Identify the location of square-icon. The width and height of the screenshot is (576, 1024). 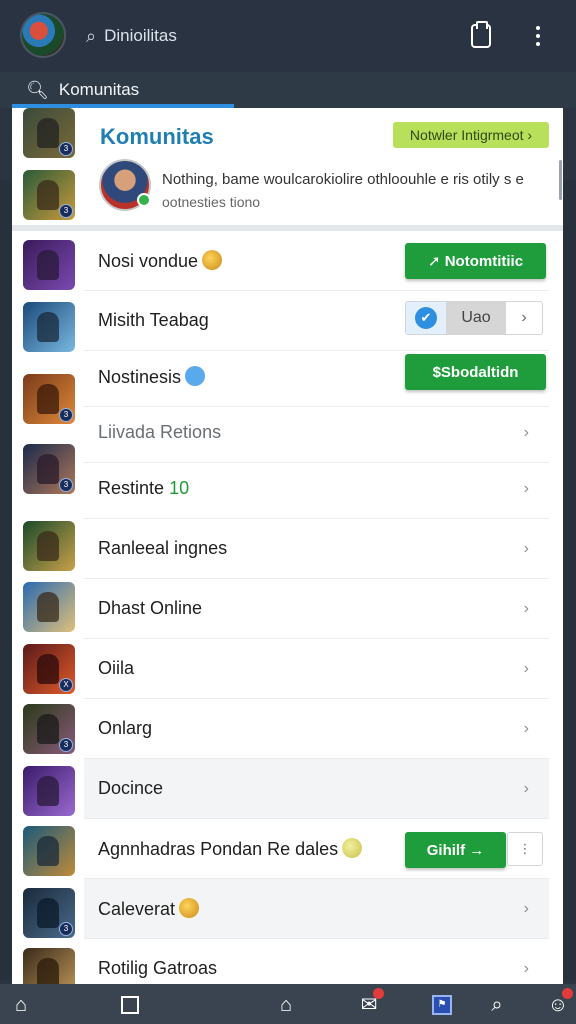
(130, 1005).